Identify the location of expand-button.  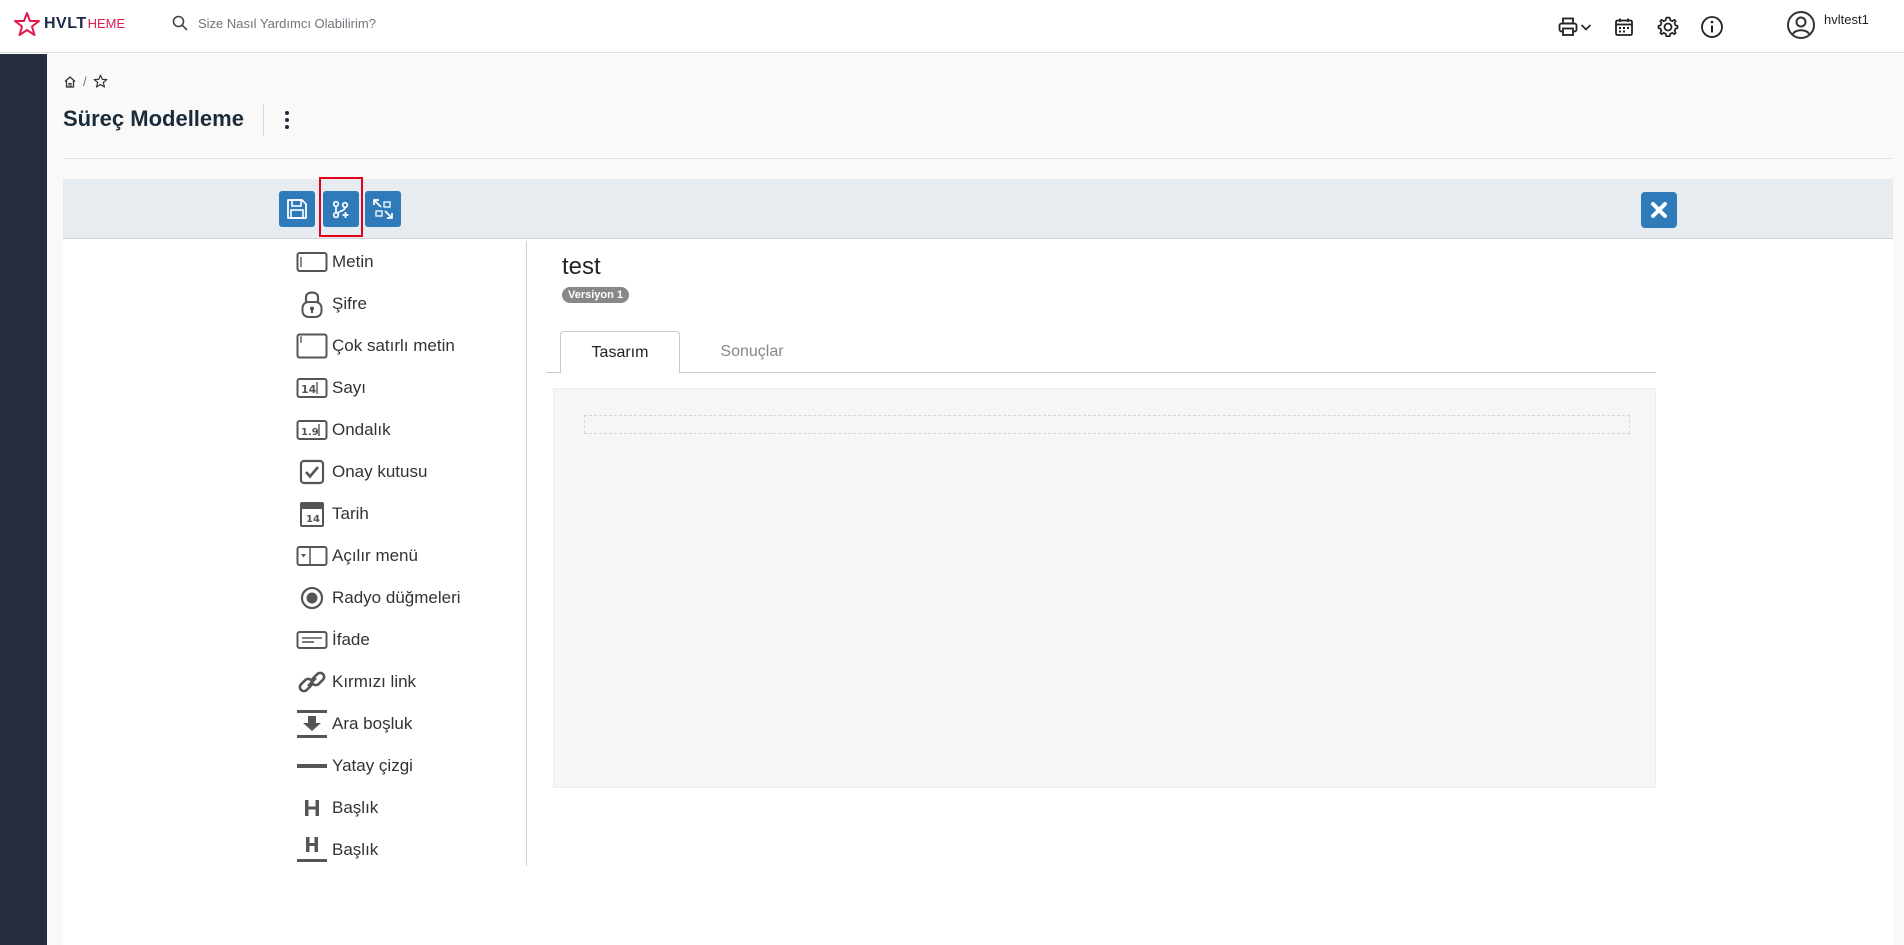
(383, 209).